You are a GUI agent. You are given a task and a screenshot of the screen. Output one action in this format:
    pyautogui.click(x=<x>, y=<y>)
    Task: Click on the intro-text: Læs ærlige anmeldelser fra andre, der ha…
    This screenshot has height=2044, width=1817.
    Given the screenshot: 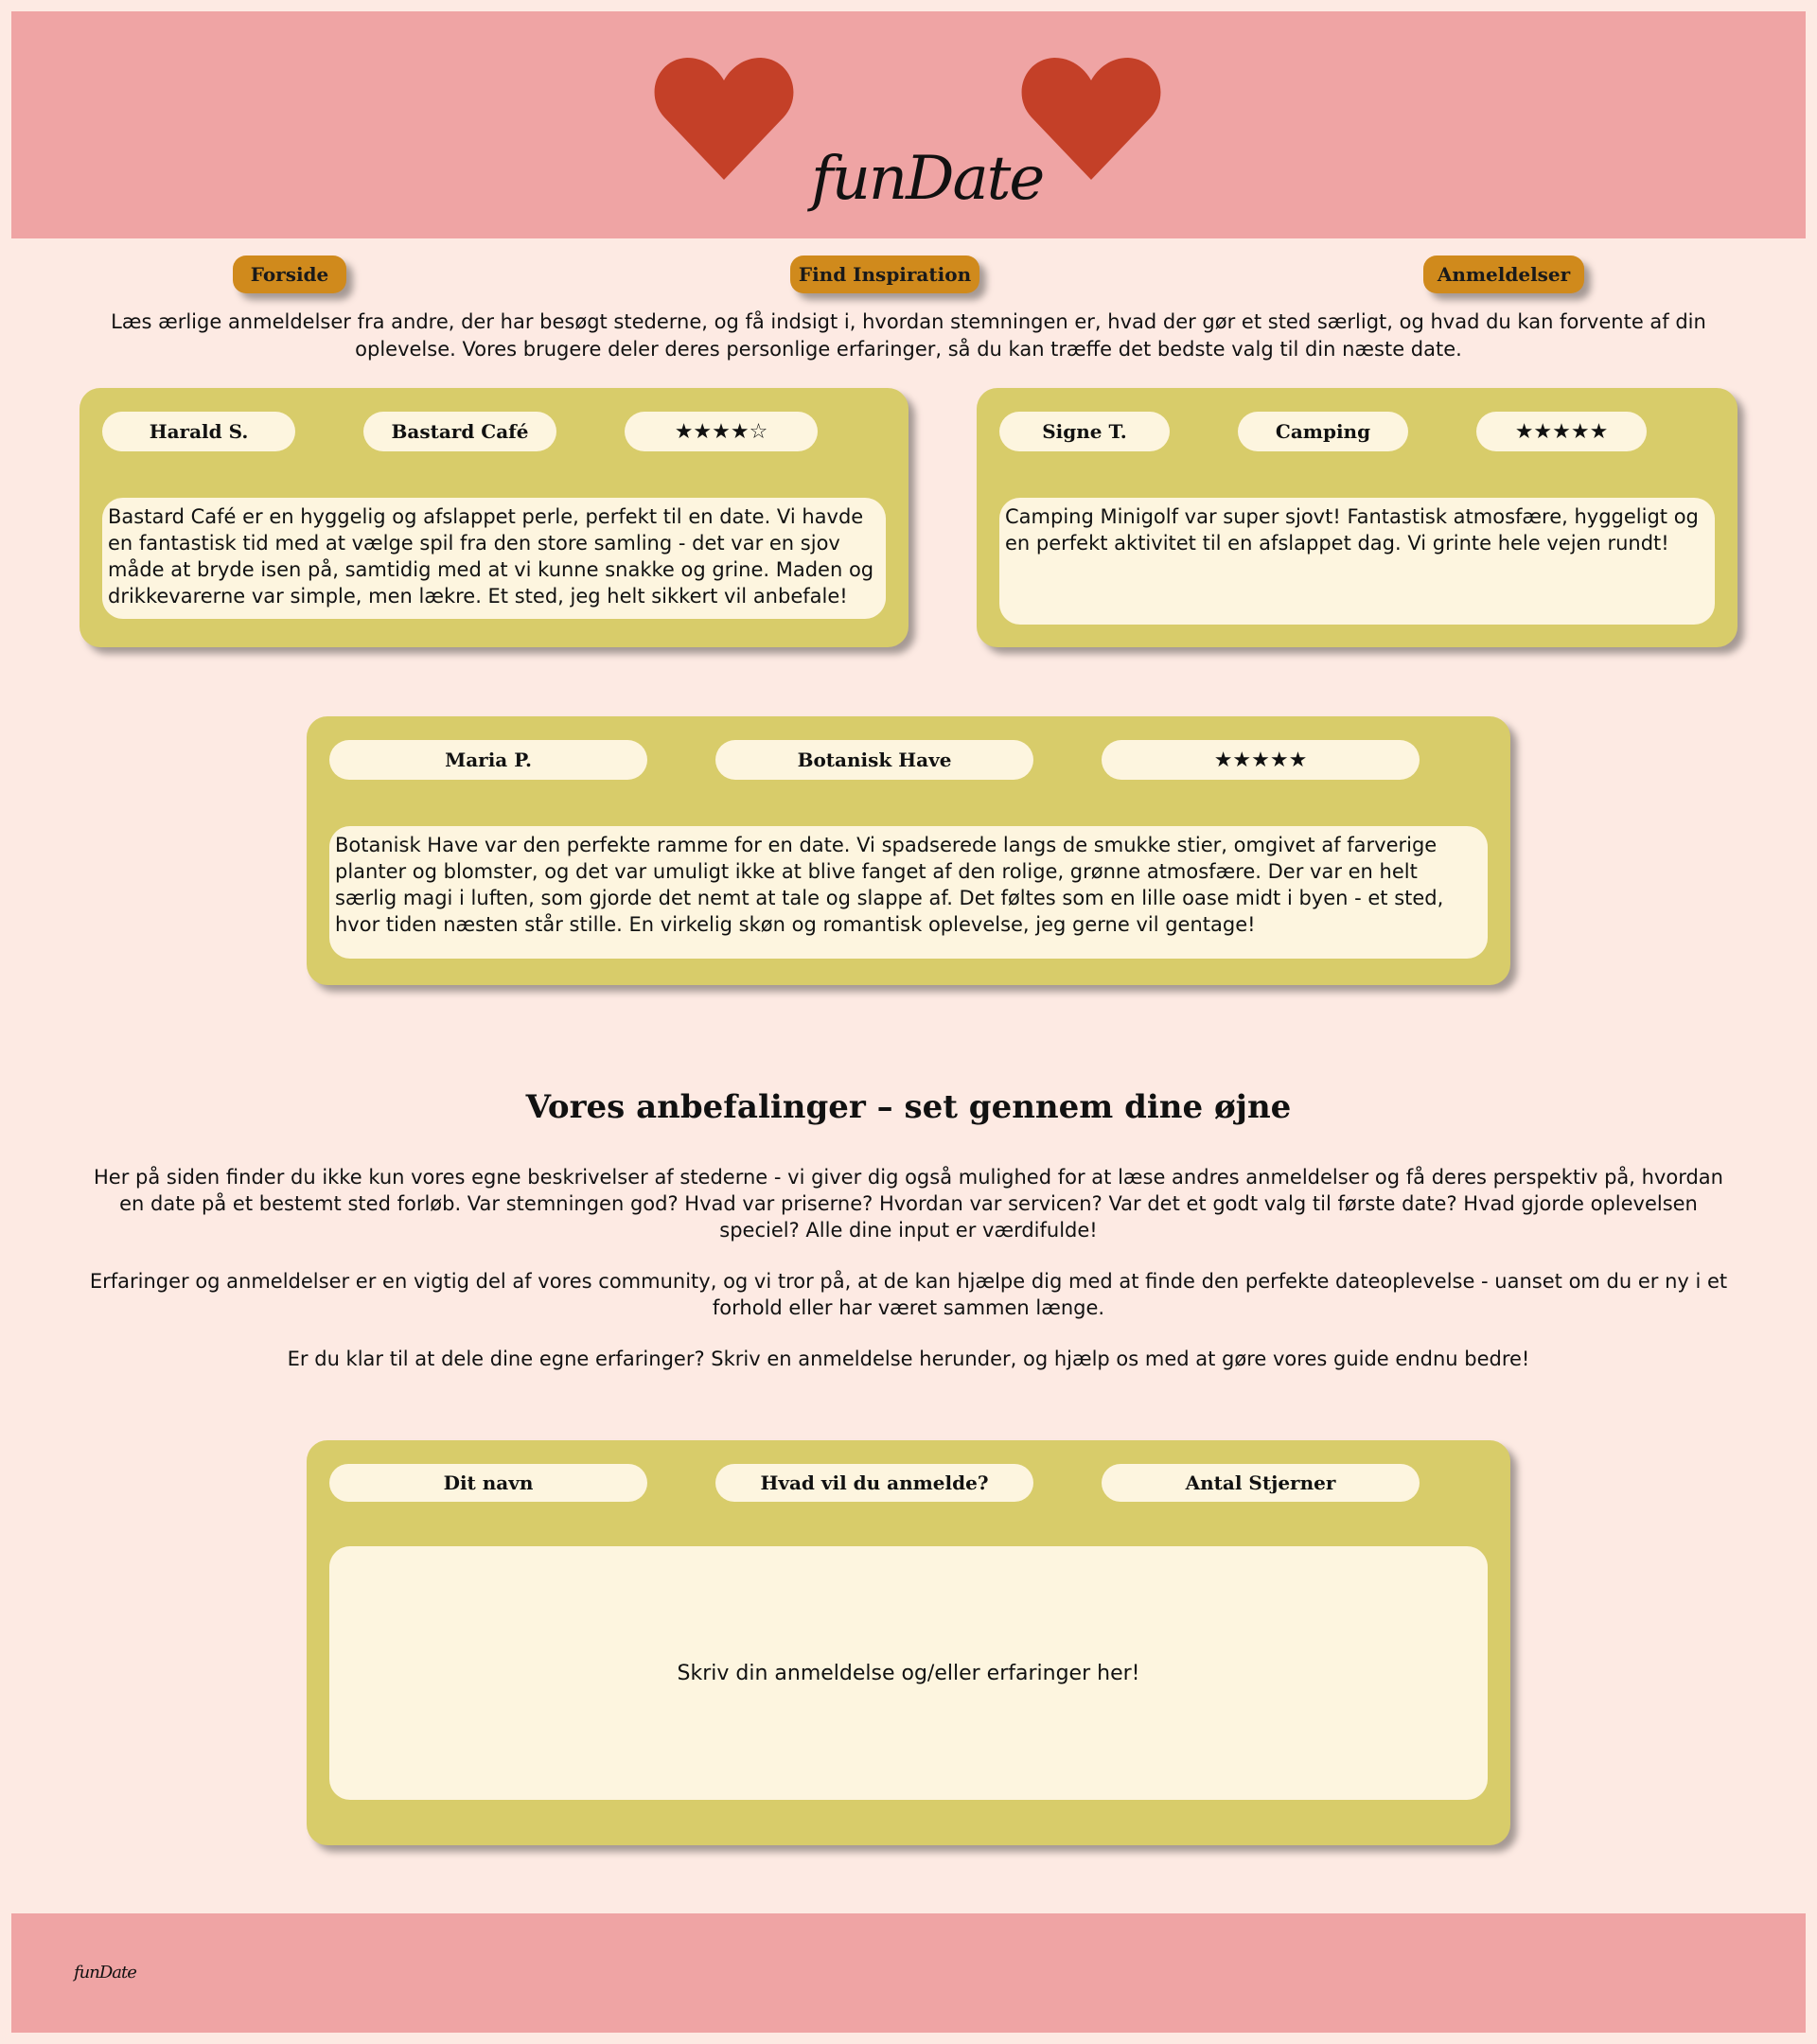 What is the action you would take?
    pyautogui.click(x=908, y=335)
    